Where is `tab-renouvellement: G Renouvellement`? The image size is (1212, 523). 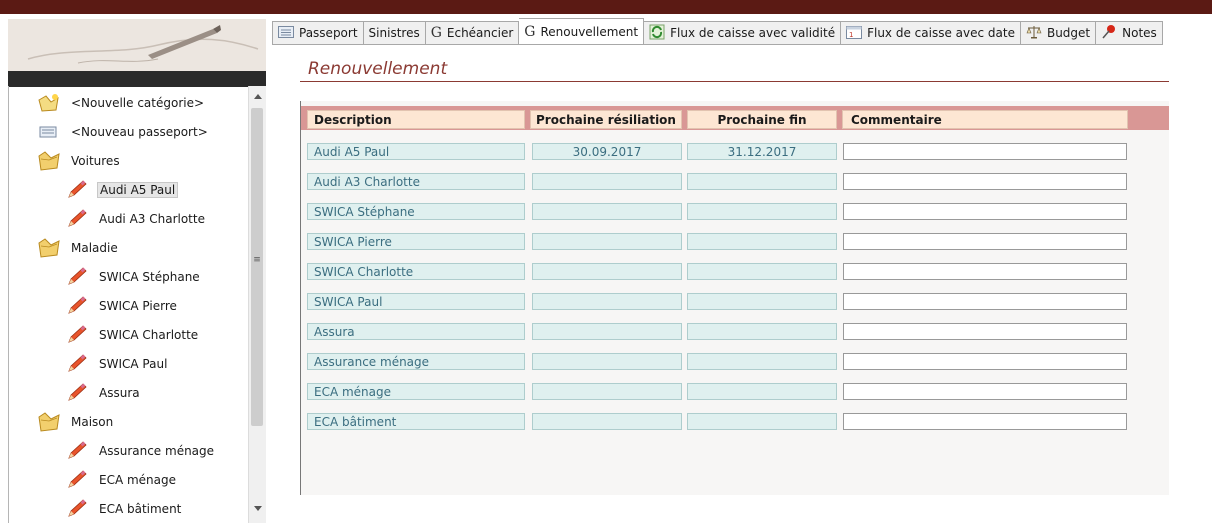 tab-renouvellement: G Renouvellement is located at coordinates (582, 31).